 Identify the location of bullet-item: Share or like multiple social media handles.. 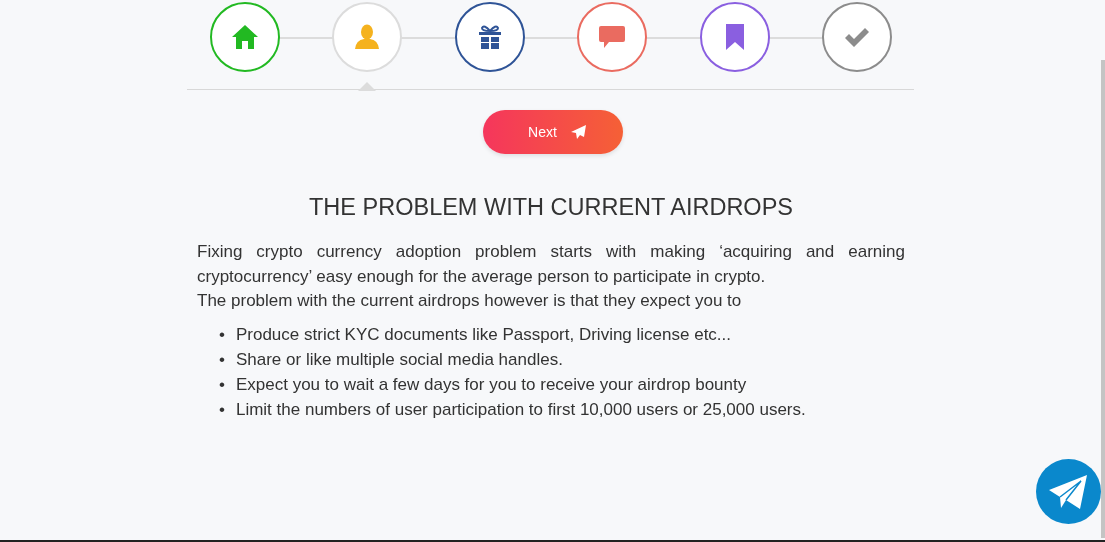
(399, 359).